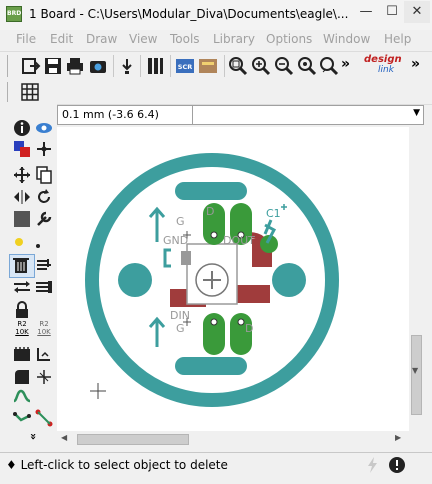 This screenshot has width=432, height=484. I want to click on layer-icon, so click(22, 149).